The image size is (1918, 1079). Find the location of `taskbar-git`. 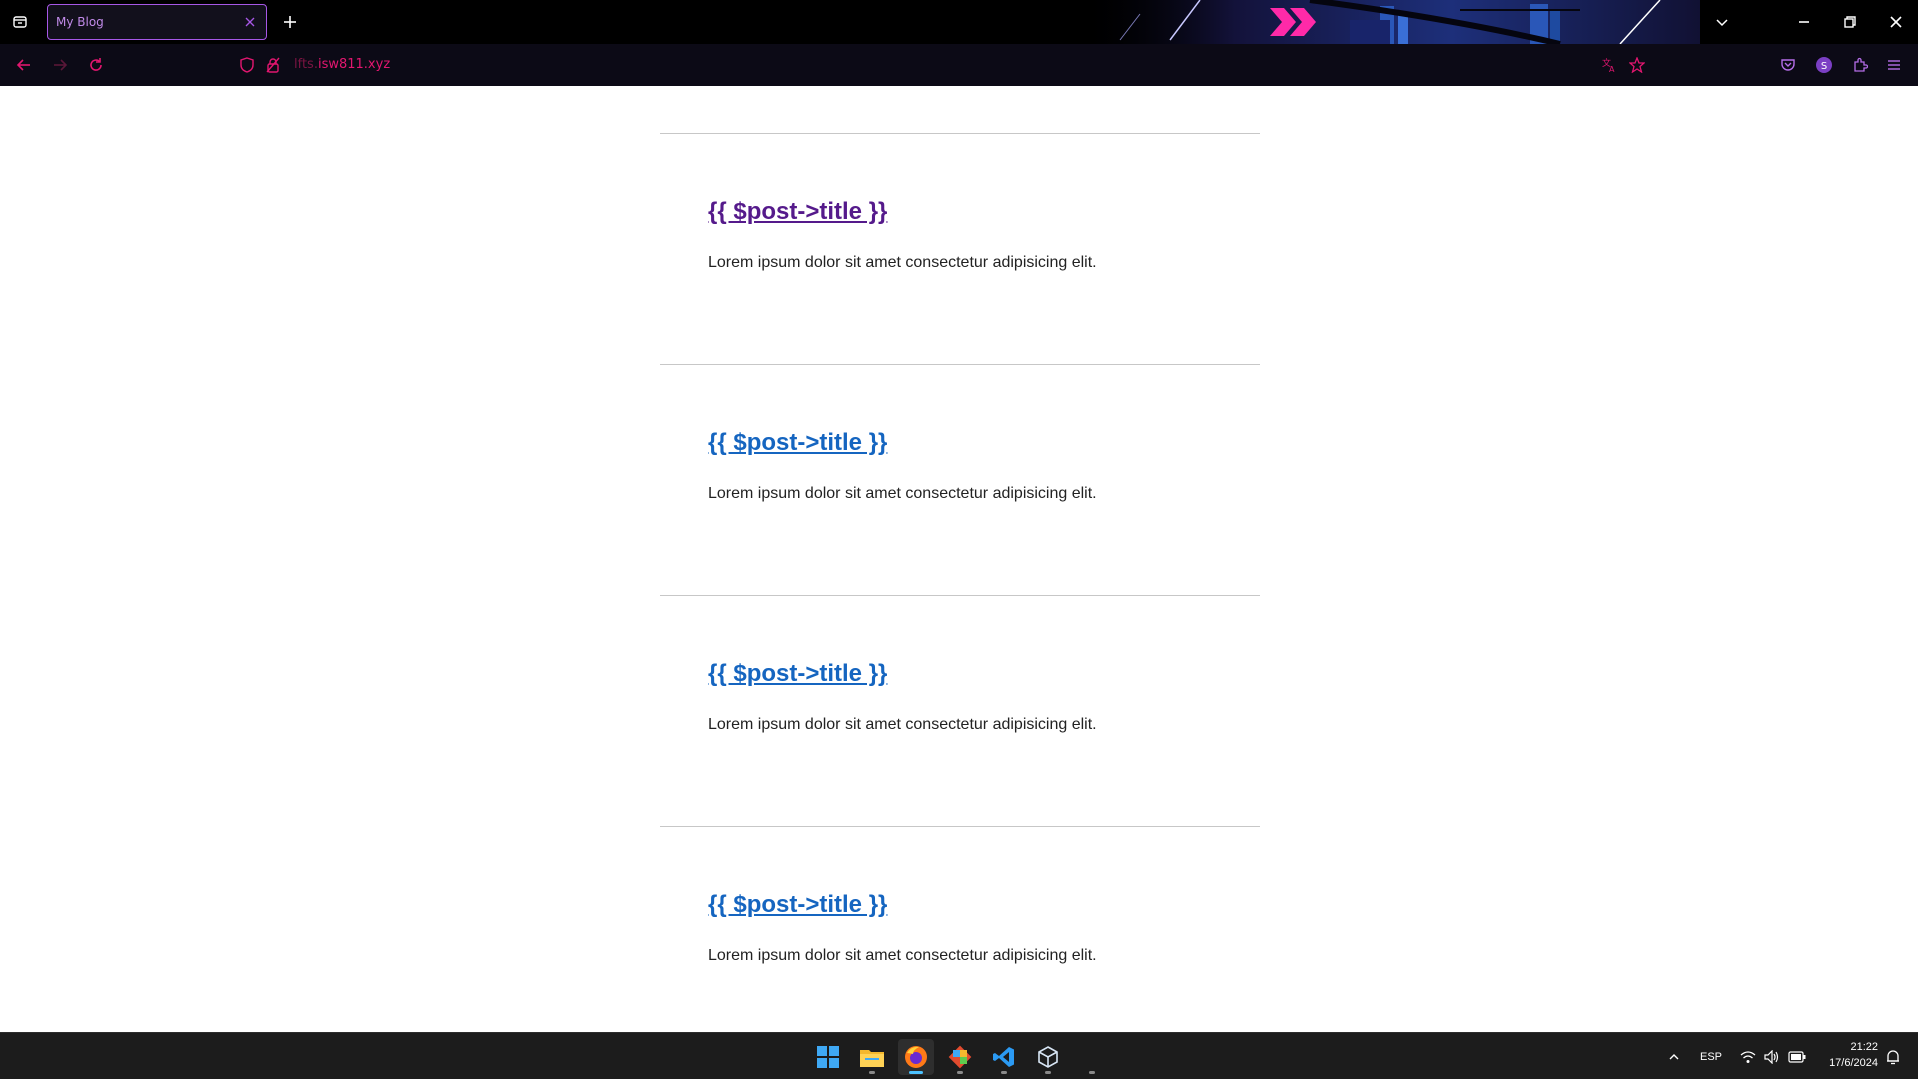

taskbar-git is located at coordinates (960, 1057).